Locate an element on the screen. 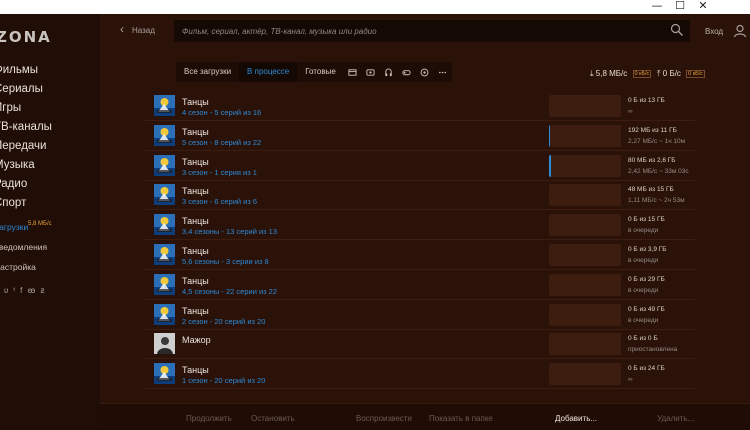  download-size: 0 Б из 29 ГБ is located at coordinates (646, 279).